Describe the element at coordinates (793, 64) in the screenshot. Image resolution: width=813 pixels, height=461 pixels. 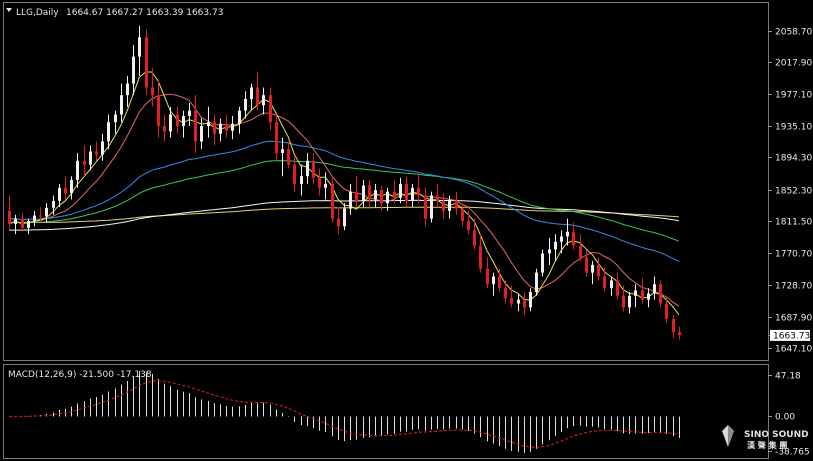
I see `price-tick-label: 2017.90` at that location.